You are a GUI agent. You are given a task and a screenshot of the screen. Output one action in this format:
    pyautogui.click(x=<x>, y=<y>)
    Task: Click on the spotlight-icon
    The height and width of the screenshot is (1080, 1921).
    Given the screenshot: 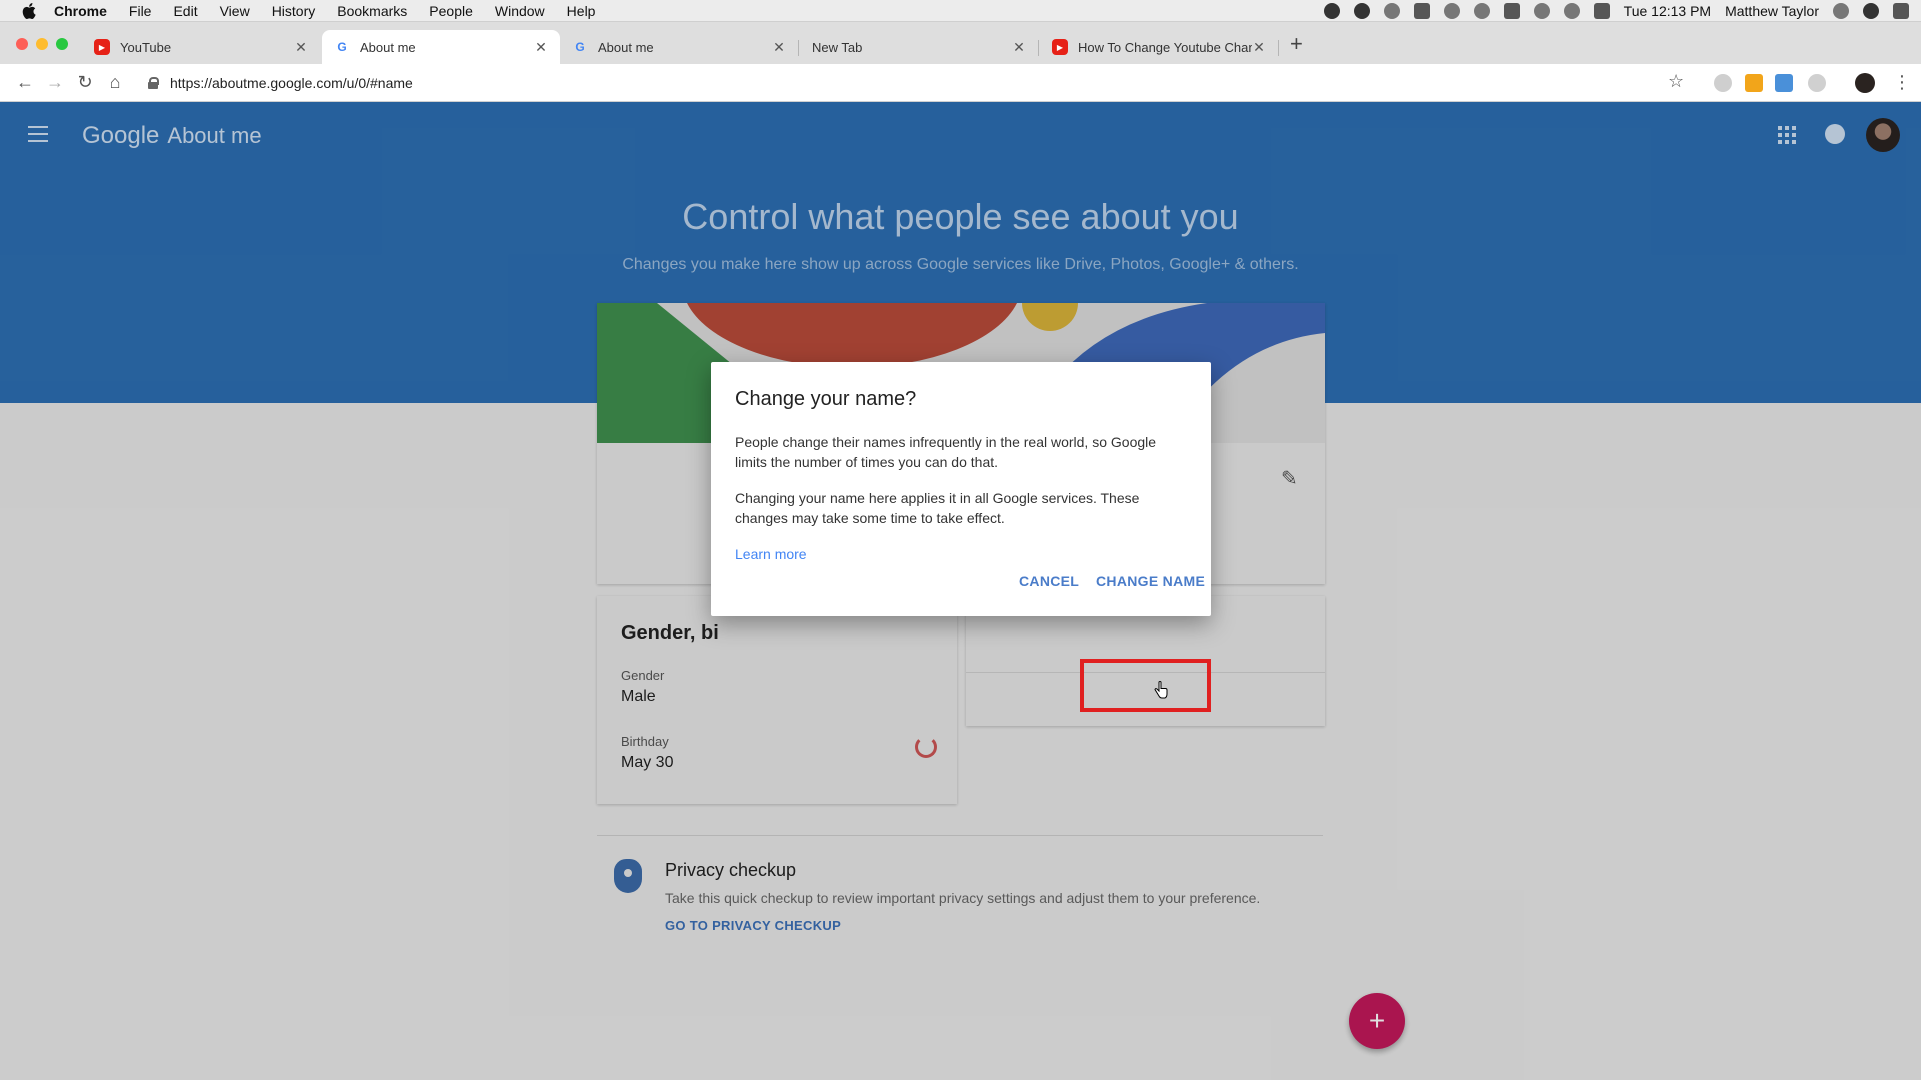 What is the action you would take?
    pyautogui.click(x=1841, y=11)
    